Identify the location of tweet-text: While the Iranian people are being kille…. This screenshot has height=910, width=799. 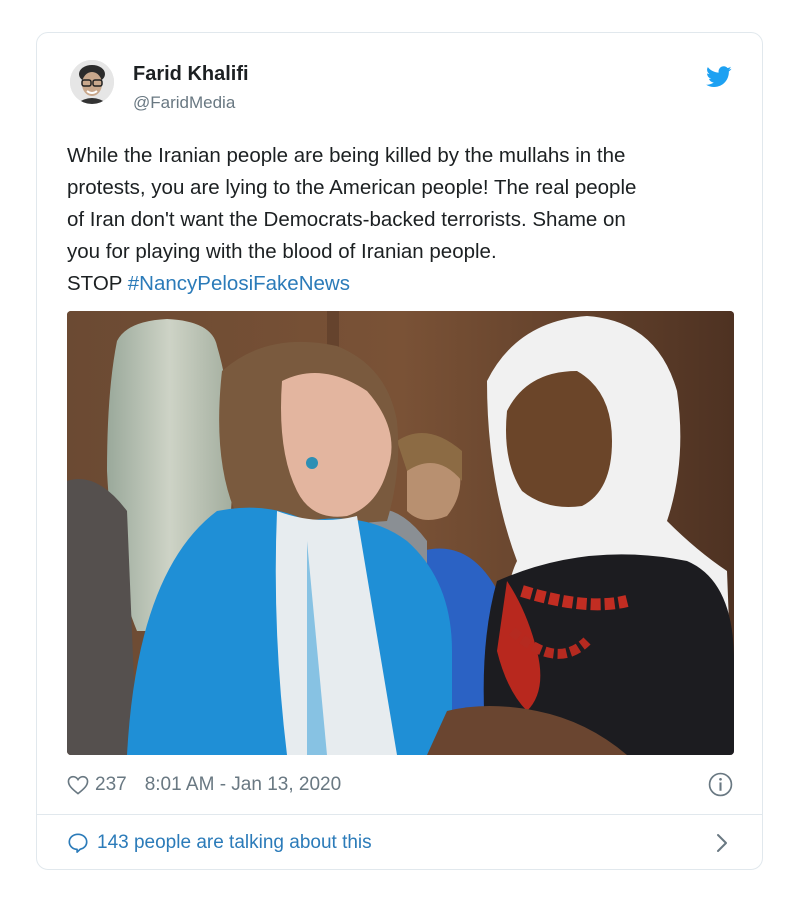
(402, 220).